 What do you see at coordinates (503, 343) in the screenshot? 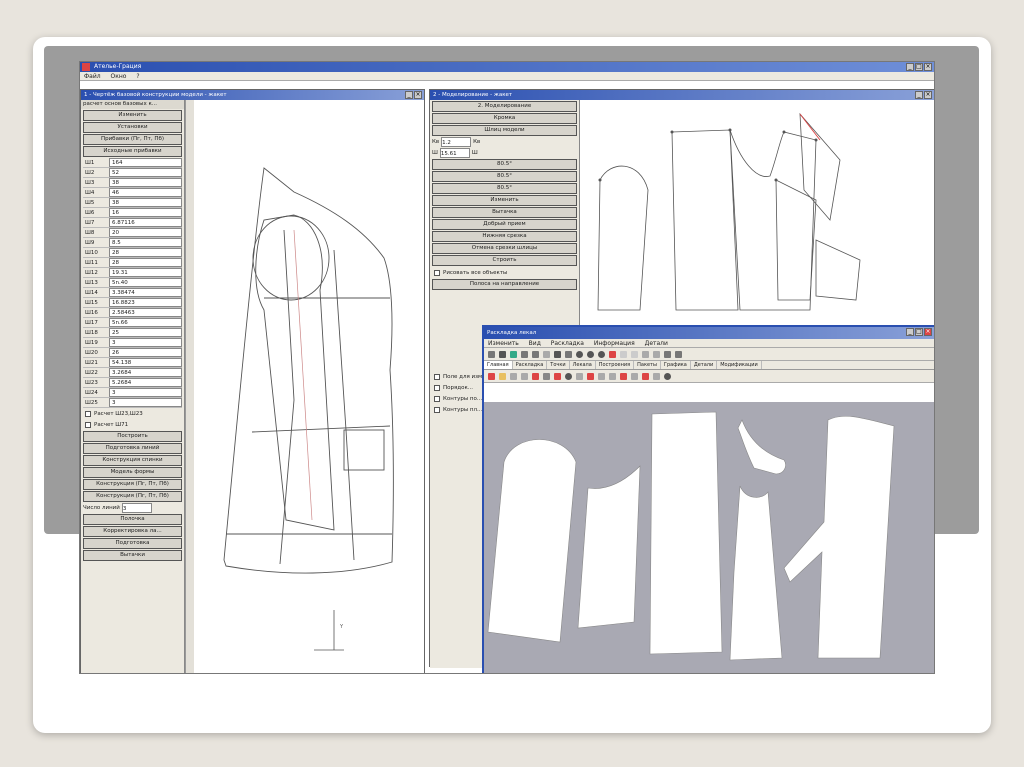
I see `layout-menu-edit: Изменить` at bounding box center [503, 343].